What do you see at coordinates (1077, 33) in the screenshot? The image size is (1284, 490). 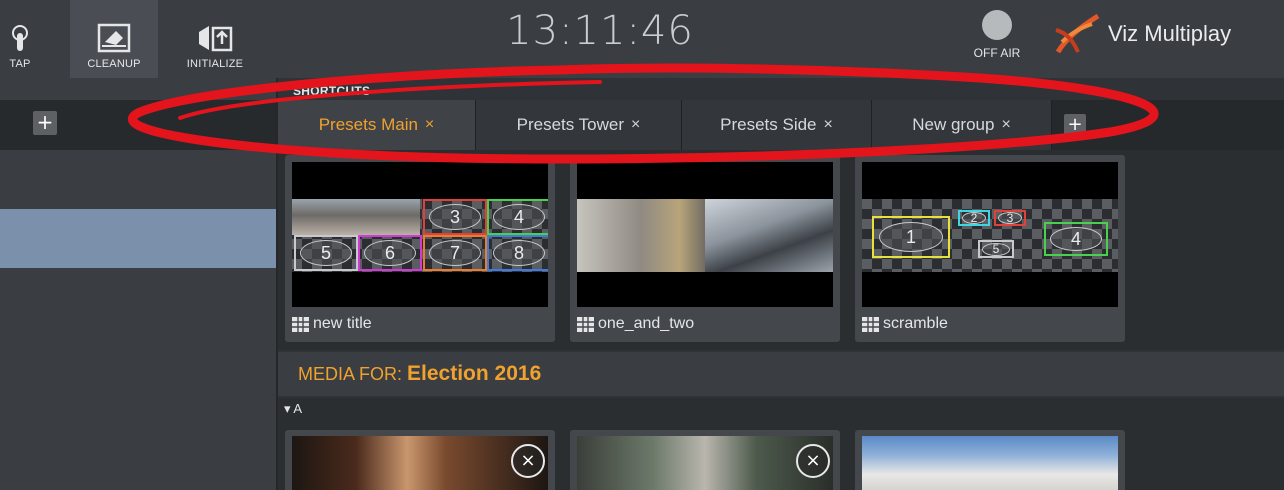 I see `viz-logo-icon` at bounding box center [1077, 33].